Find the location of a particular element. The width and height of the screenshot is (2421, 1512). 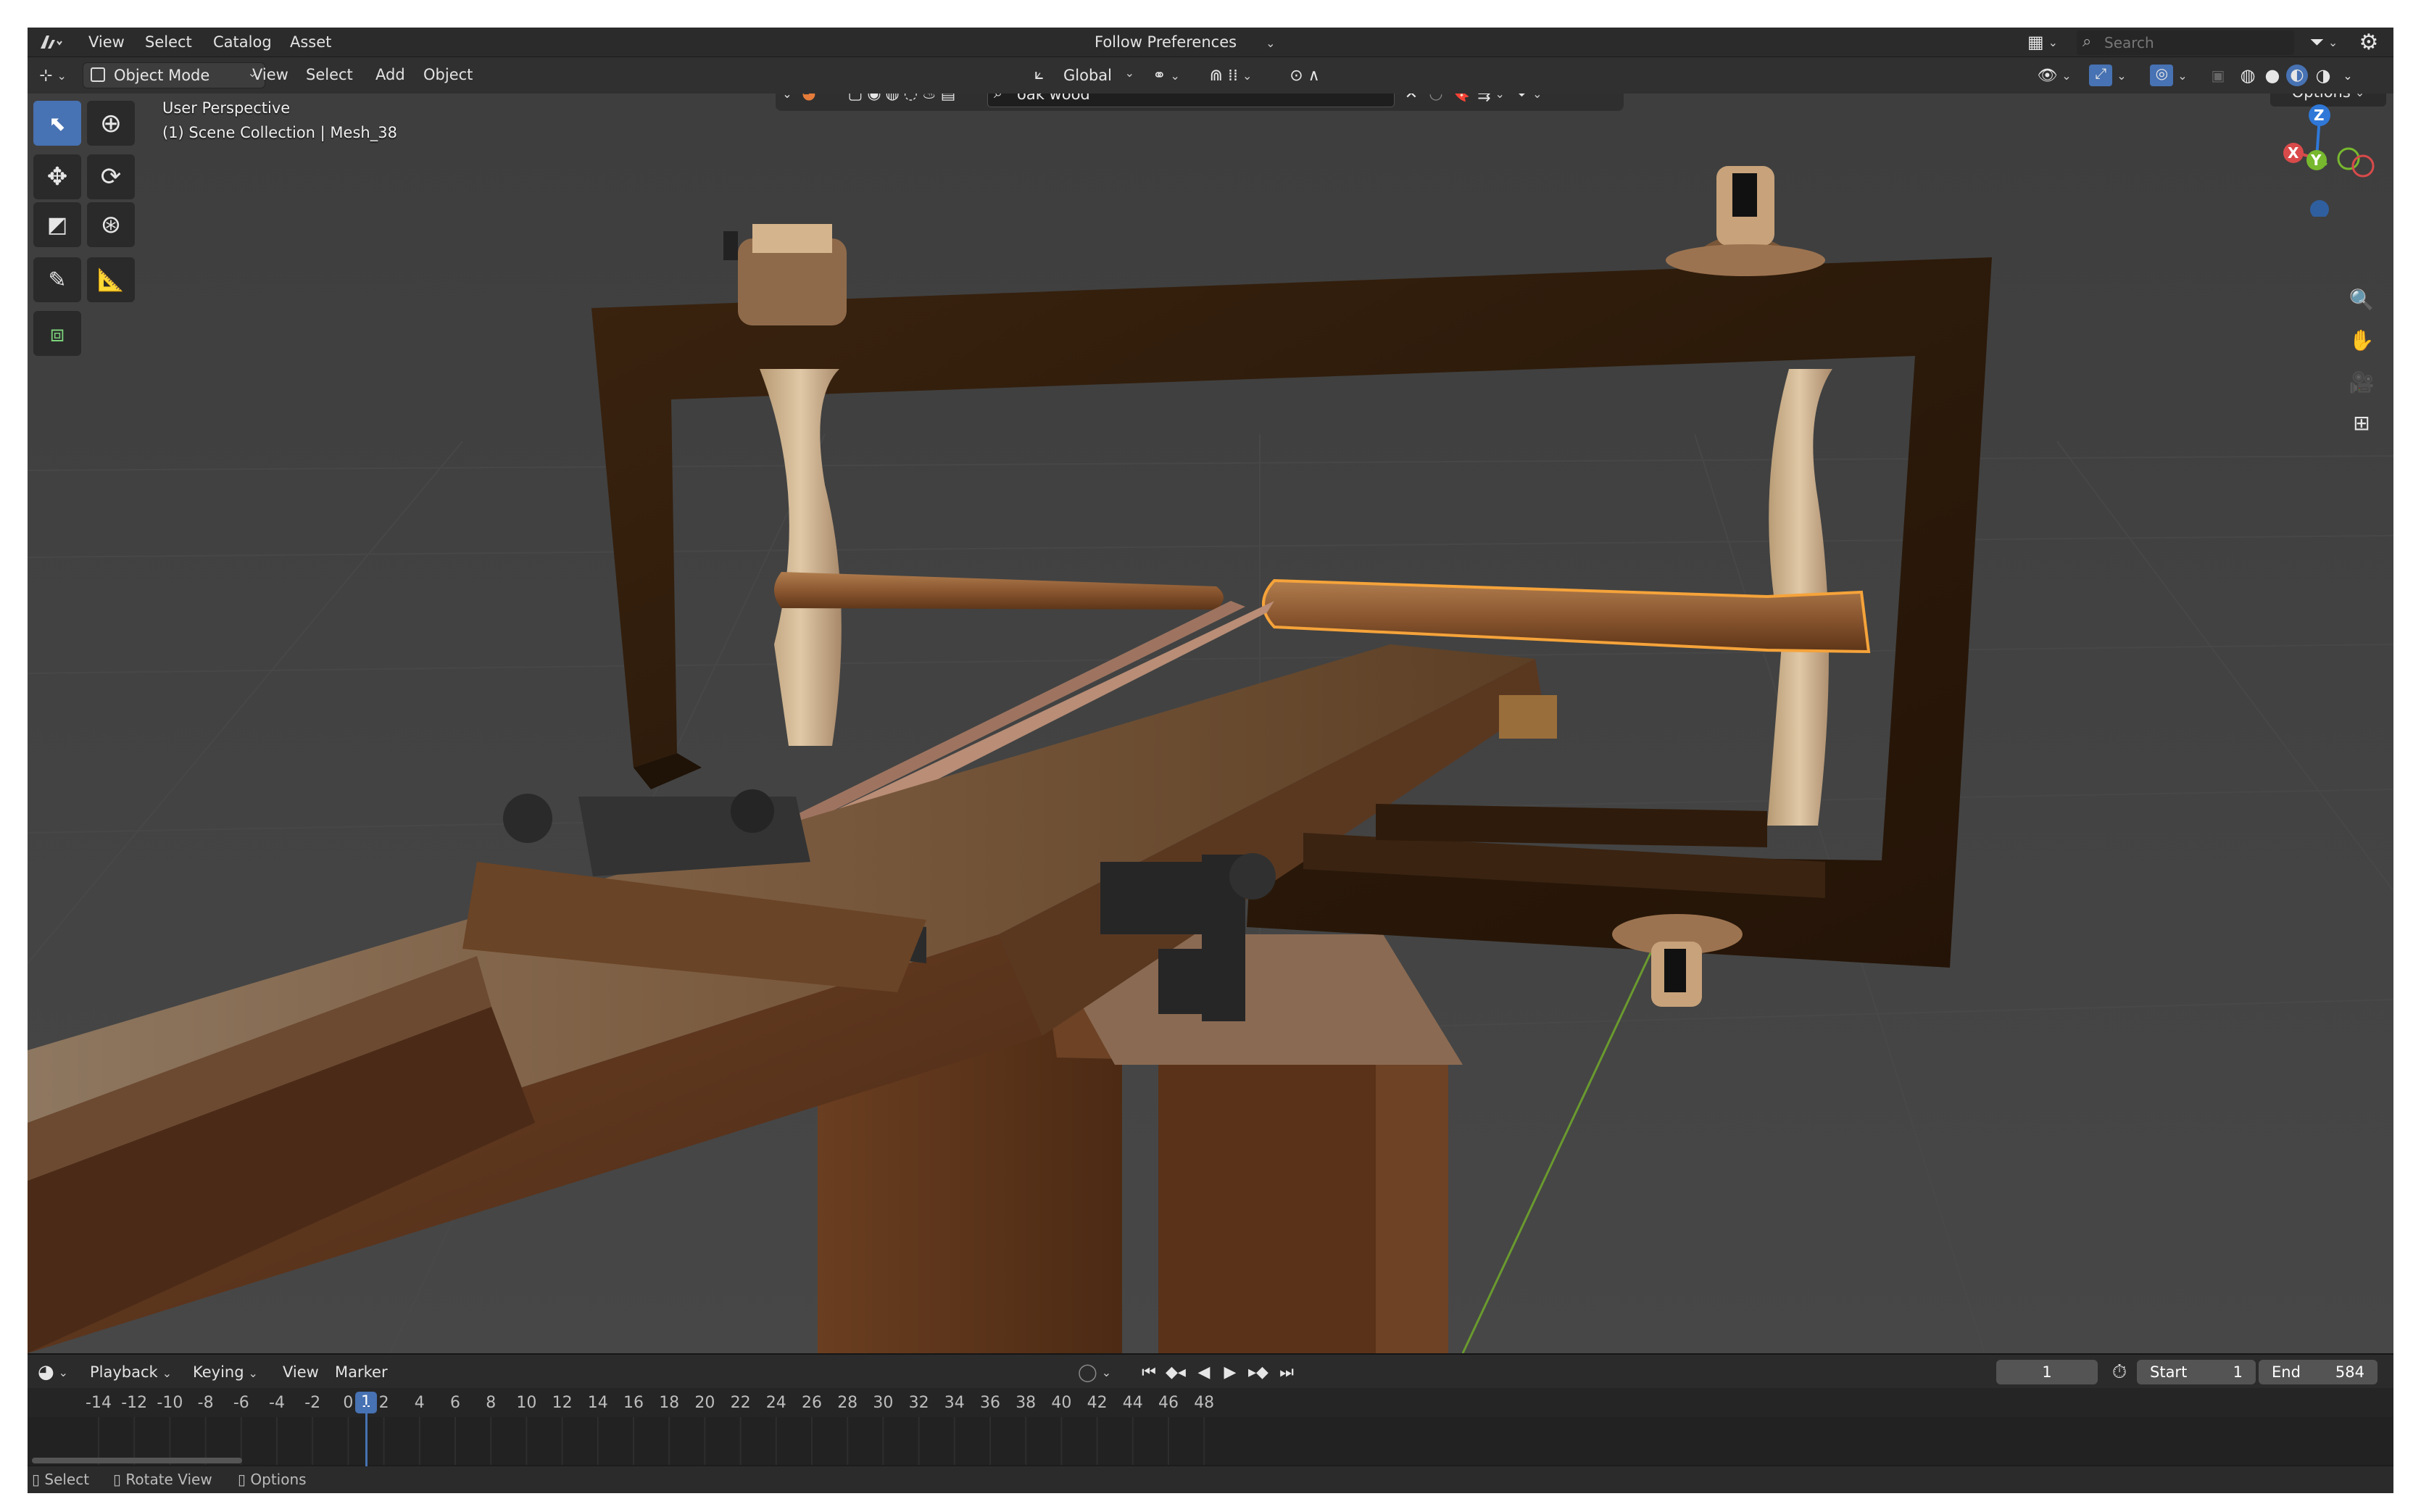

status-bar: ▯ Select ▯ Rotate View ▯ Options is located at coordinates (1210, 1479).